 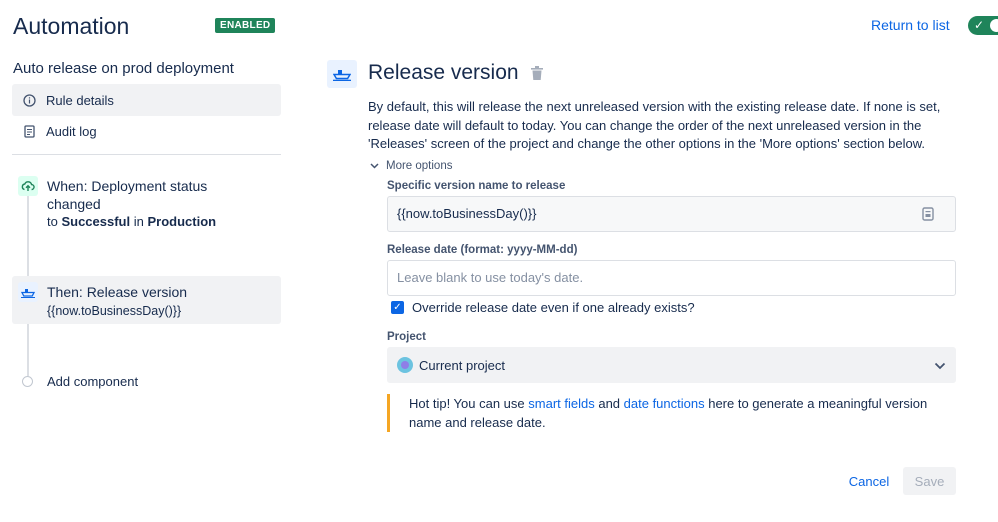 What do you see at coordinates (664, 403) in the screenshot?
I see `date-functions-link: date functions` at bounding box center [664, 403].